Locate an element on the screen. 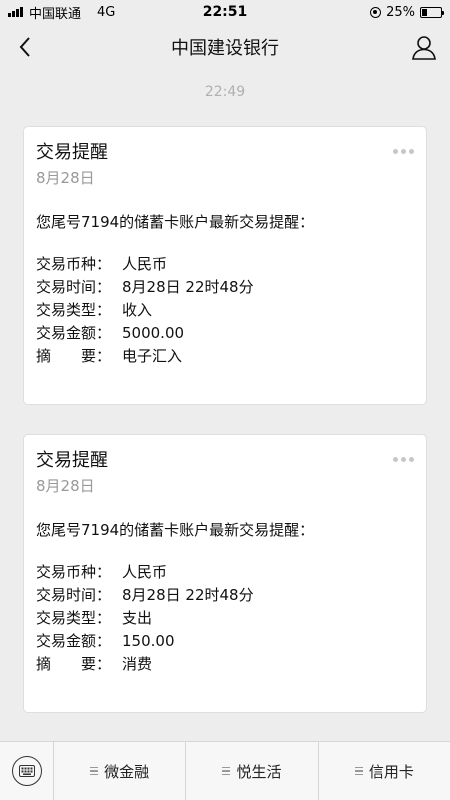 The height and width of the screenshot is (800, 450). keyboard-icon is located at coordinates (26, 771).